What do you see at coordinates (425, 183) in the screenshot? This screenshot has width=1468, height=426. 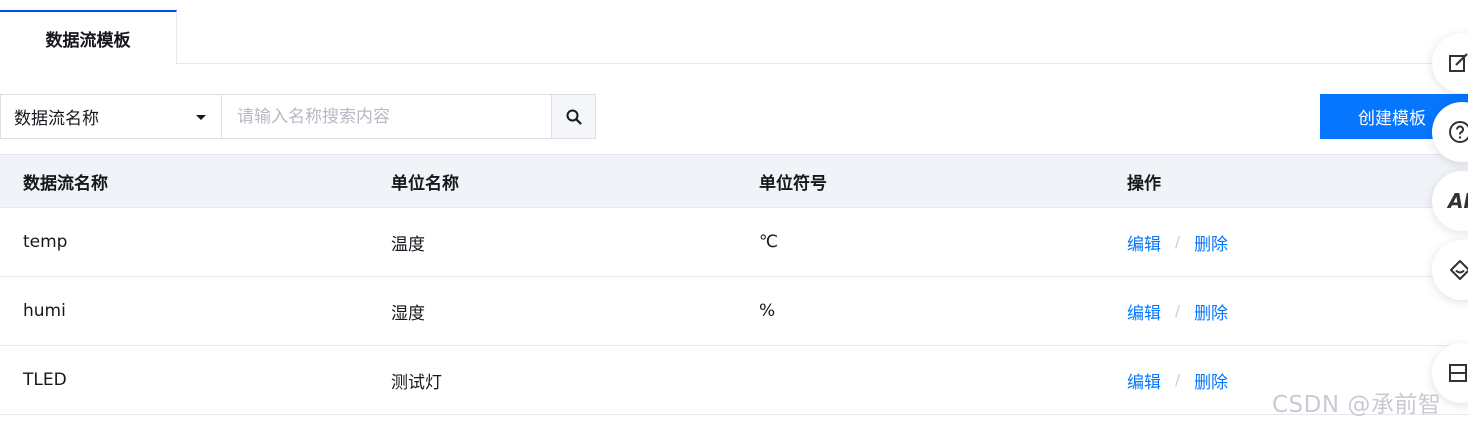 I see `column-header-unit-name: 单位名称` at bounding box center [425, 183].